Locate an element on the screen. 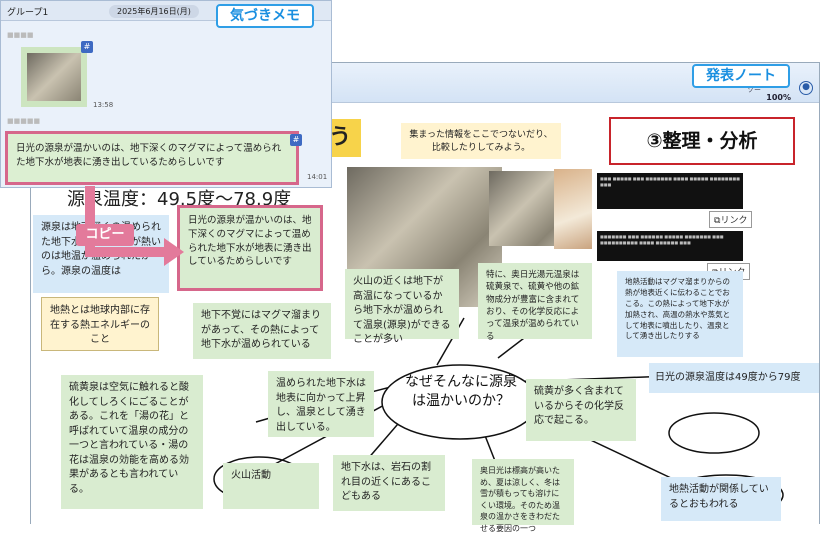 The image size is (820, 535). zoom-level: 100% is located at coordinates (778, 97).